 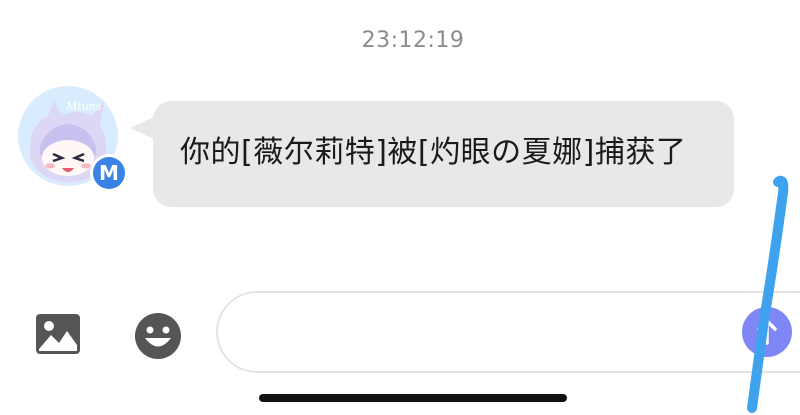 I want to click on svg-text: Mtuns, so click(x=83, y=106).